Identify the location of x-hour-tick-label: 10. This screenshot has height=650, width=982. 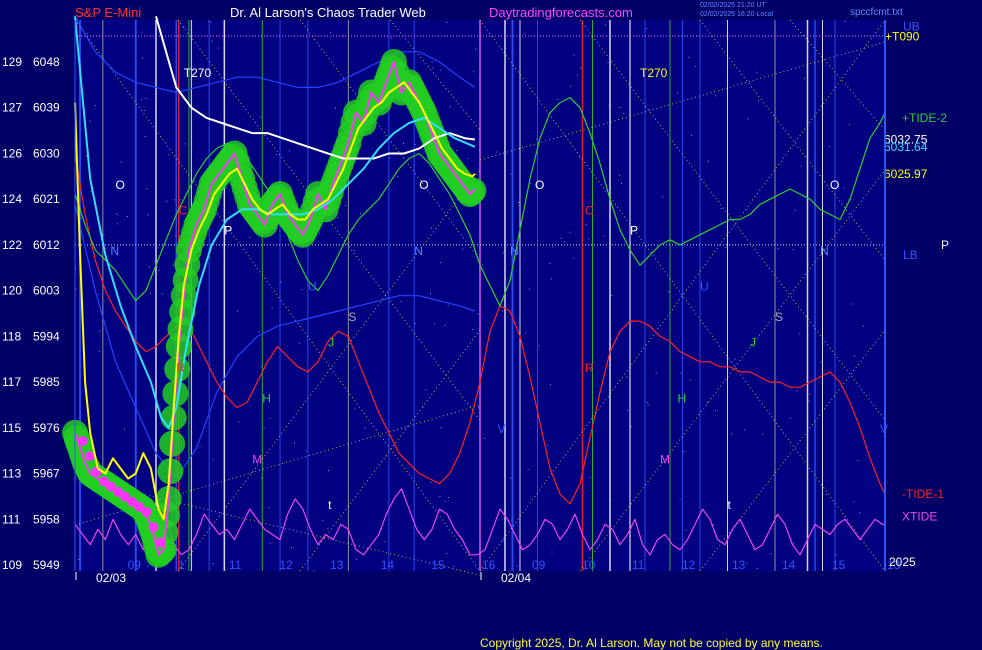
(589, 565).